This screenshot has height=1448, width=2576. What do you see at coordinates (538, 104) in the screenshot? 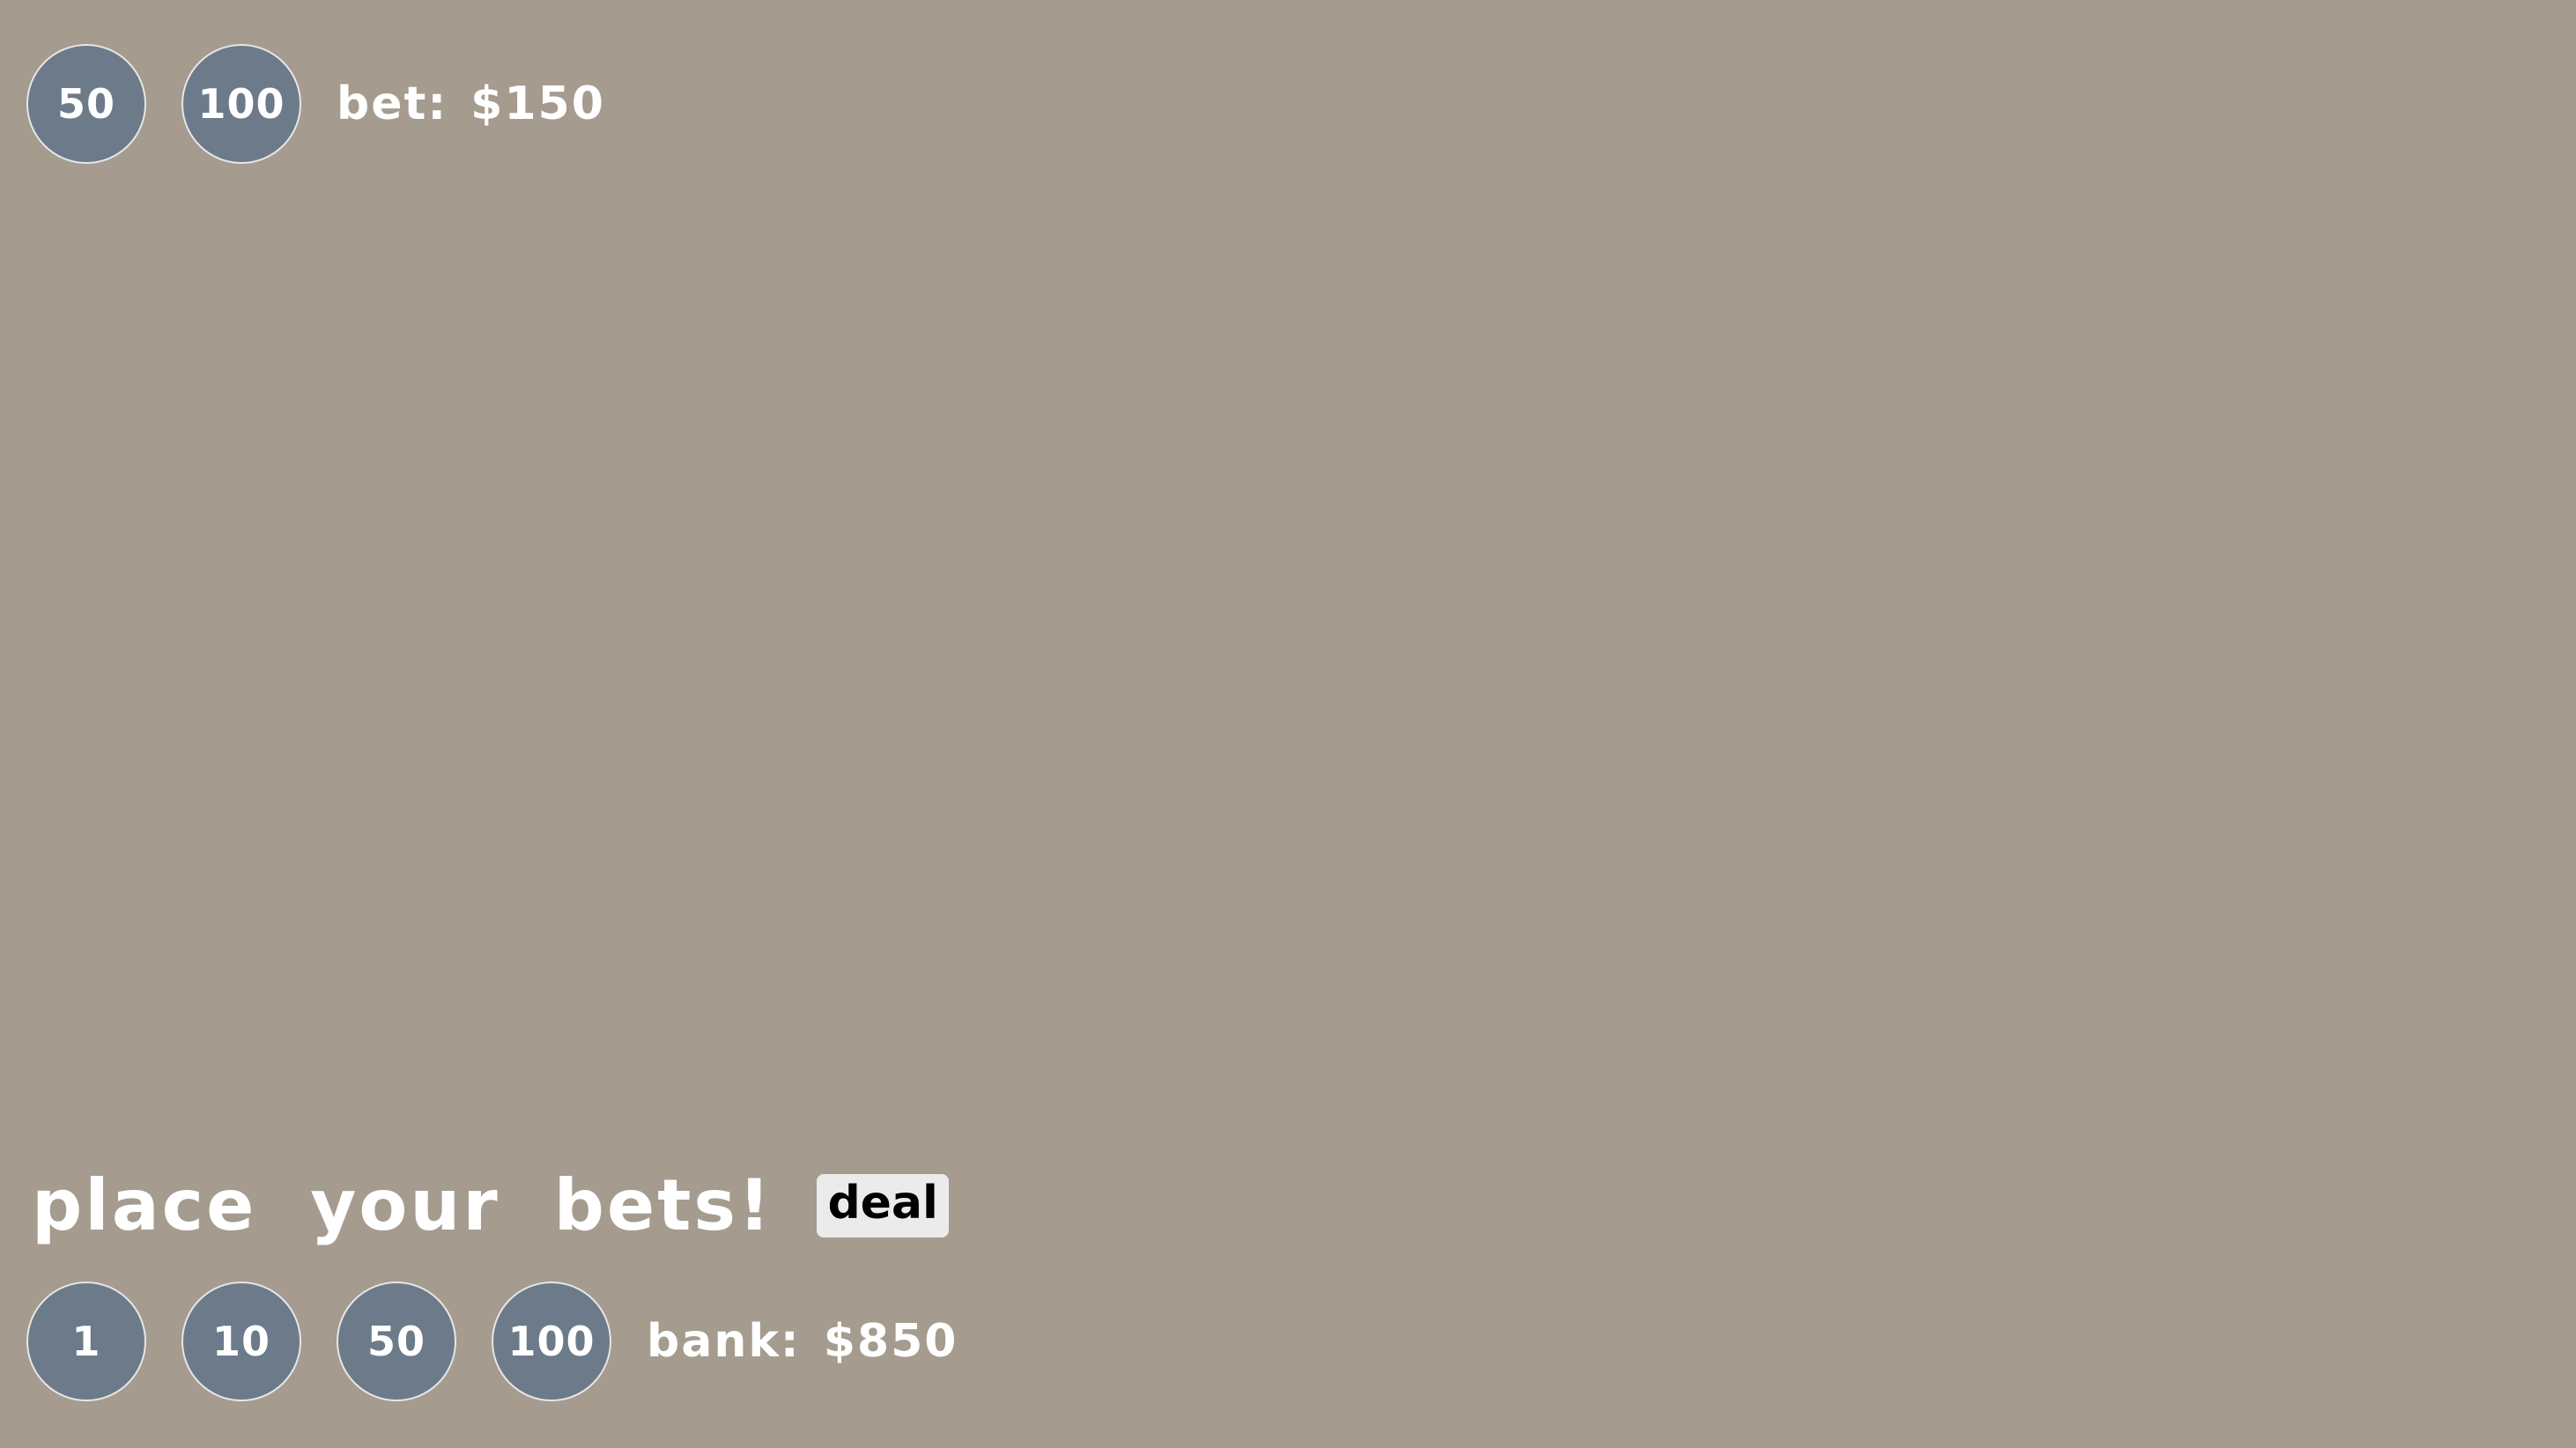
I see `bet-value: $150` at bounding box center [538, 104].